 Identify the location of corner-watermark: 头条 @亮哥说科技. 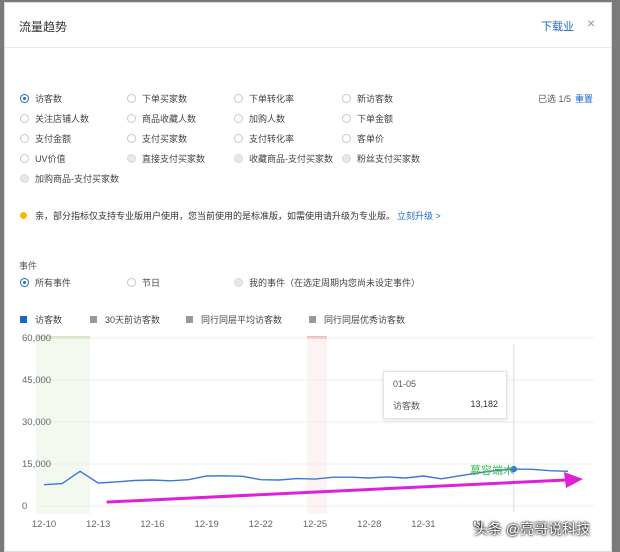
(532, 529).